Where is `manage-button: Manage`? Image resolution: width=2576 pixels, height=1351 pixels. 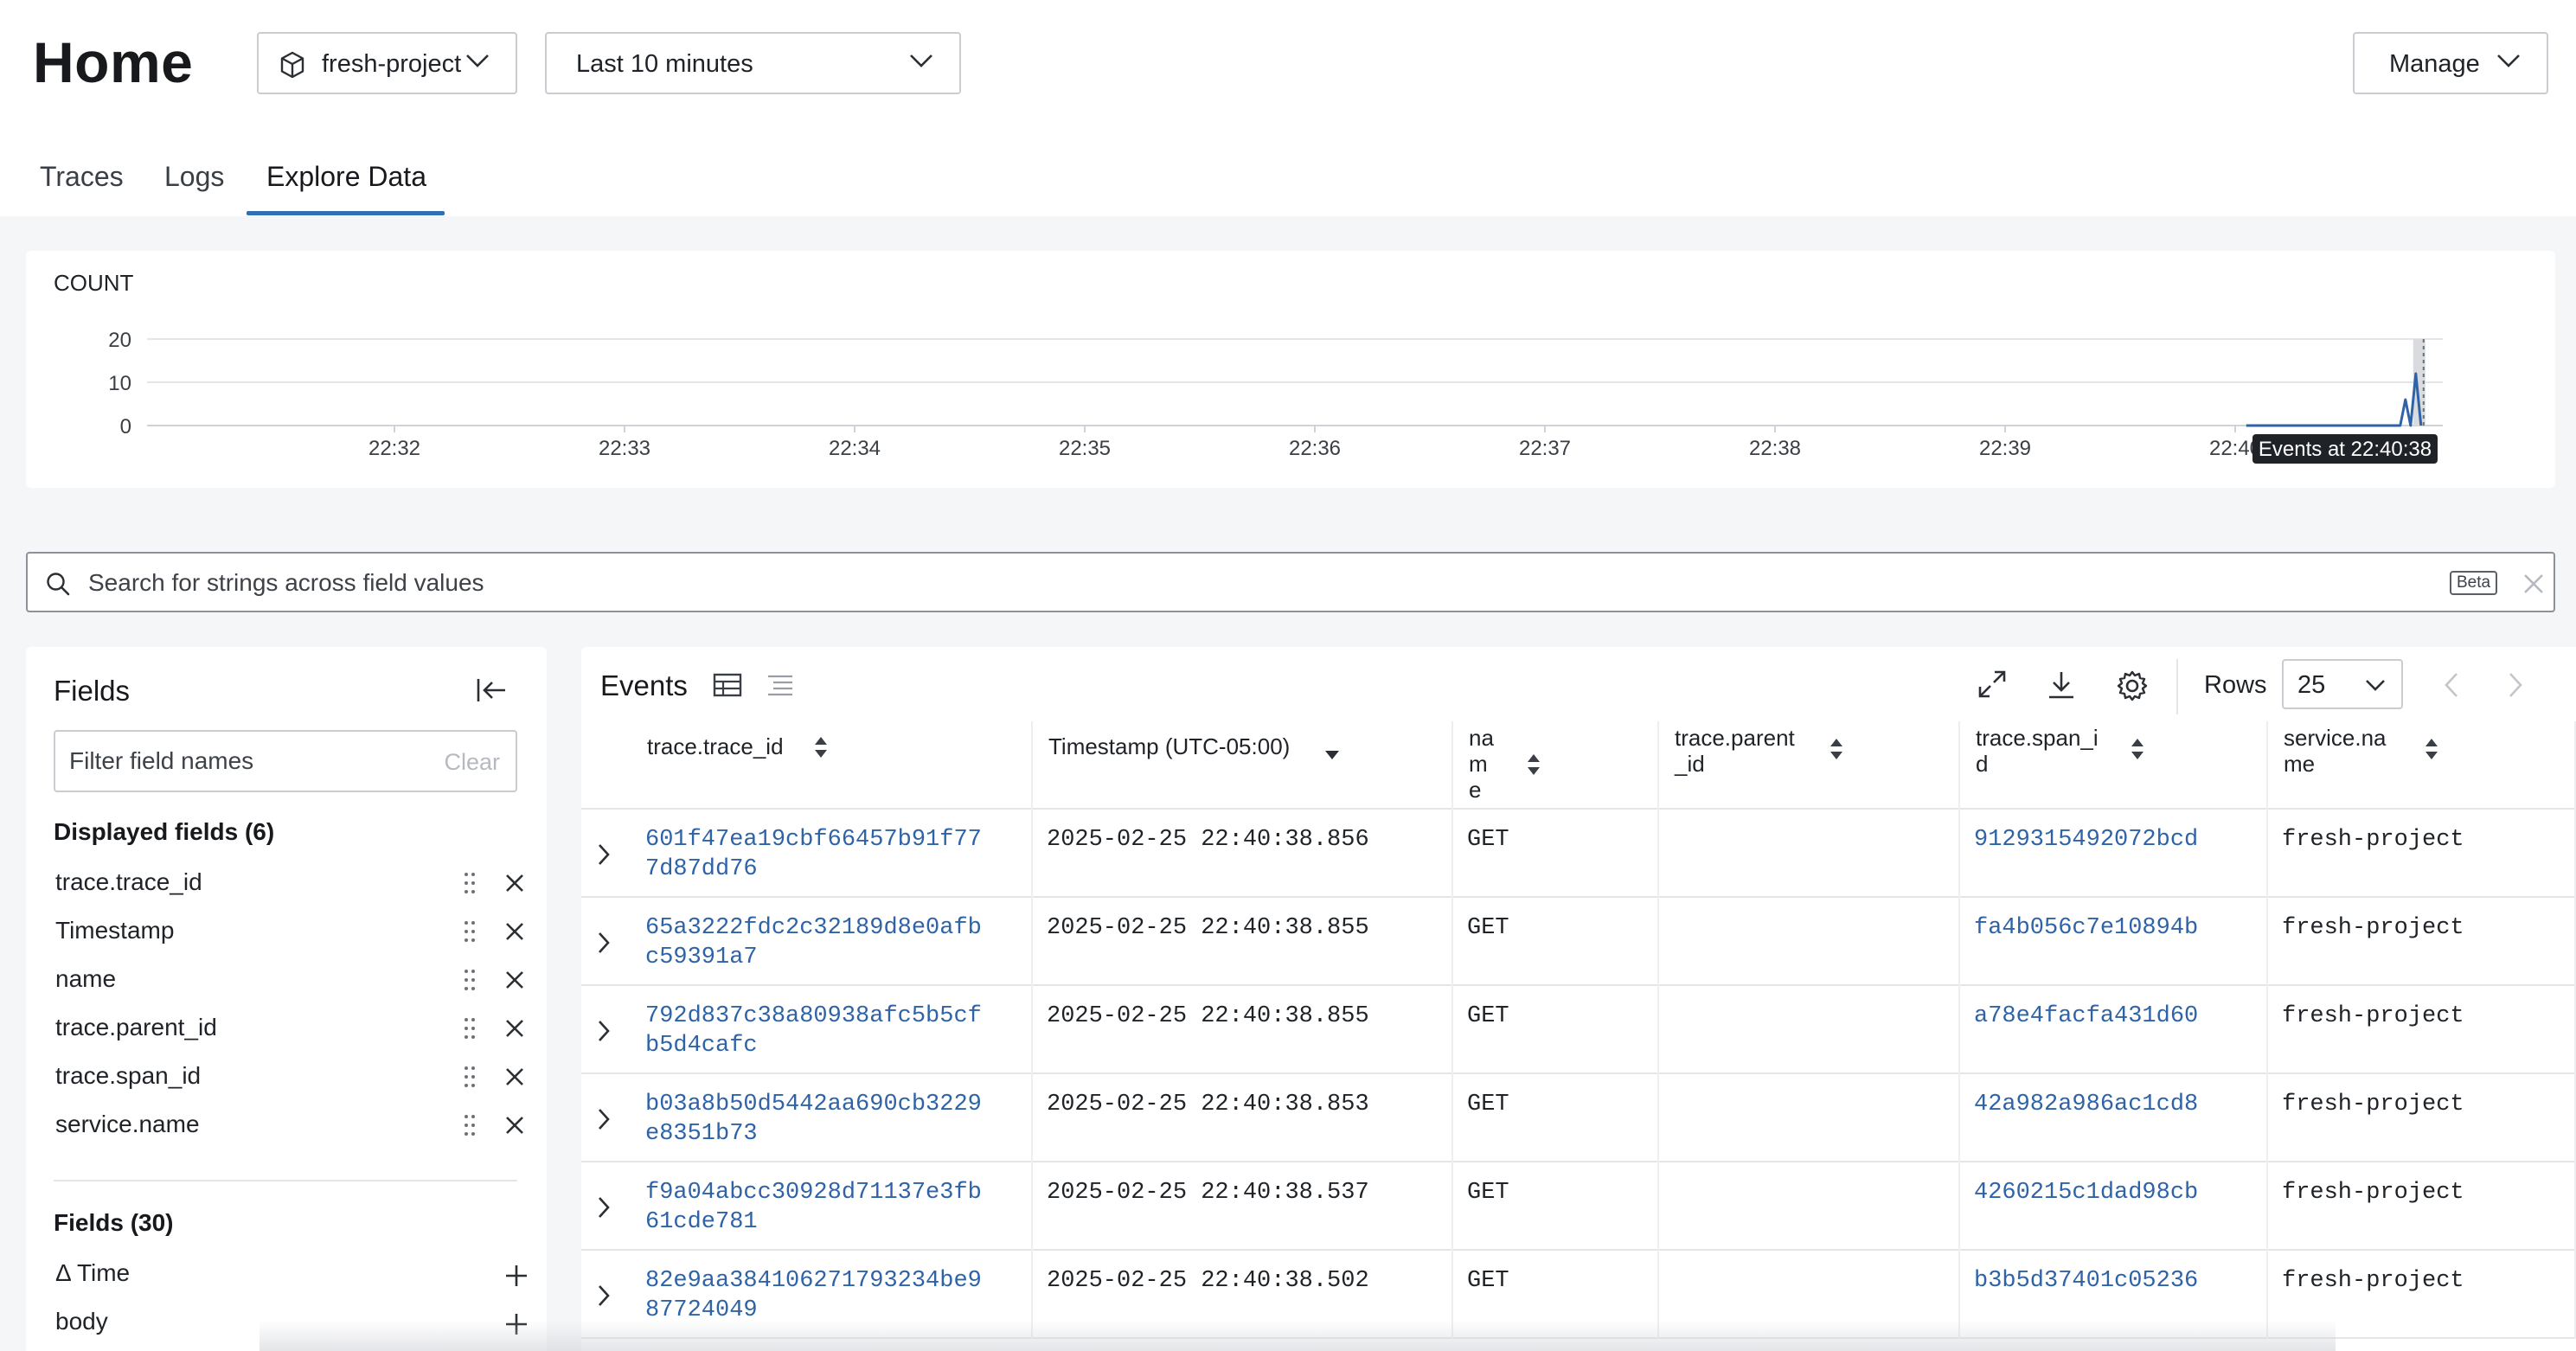
manage-button: Manage is located at coordinates (2450, 63).